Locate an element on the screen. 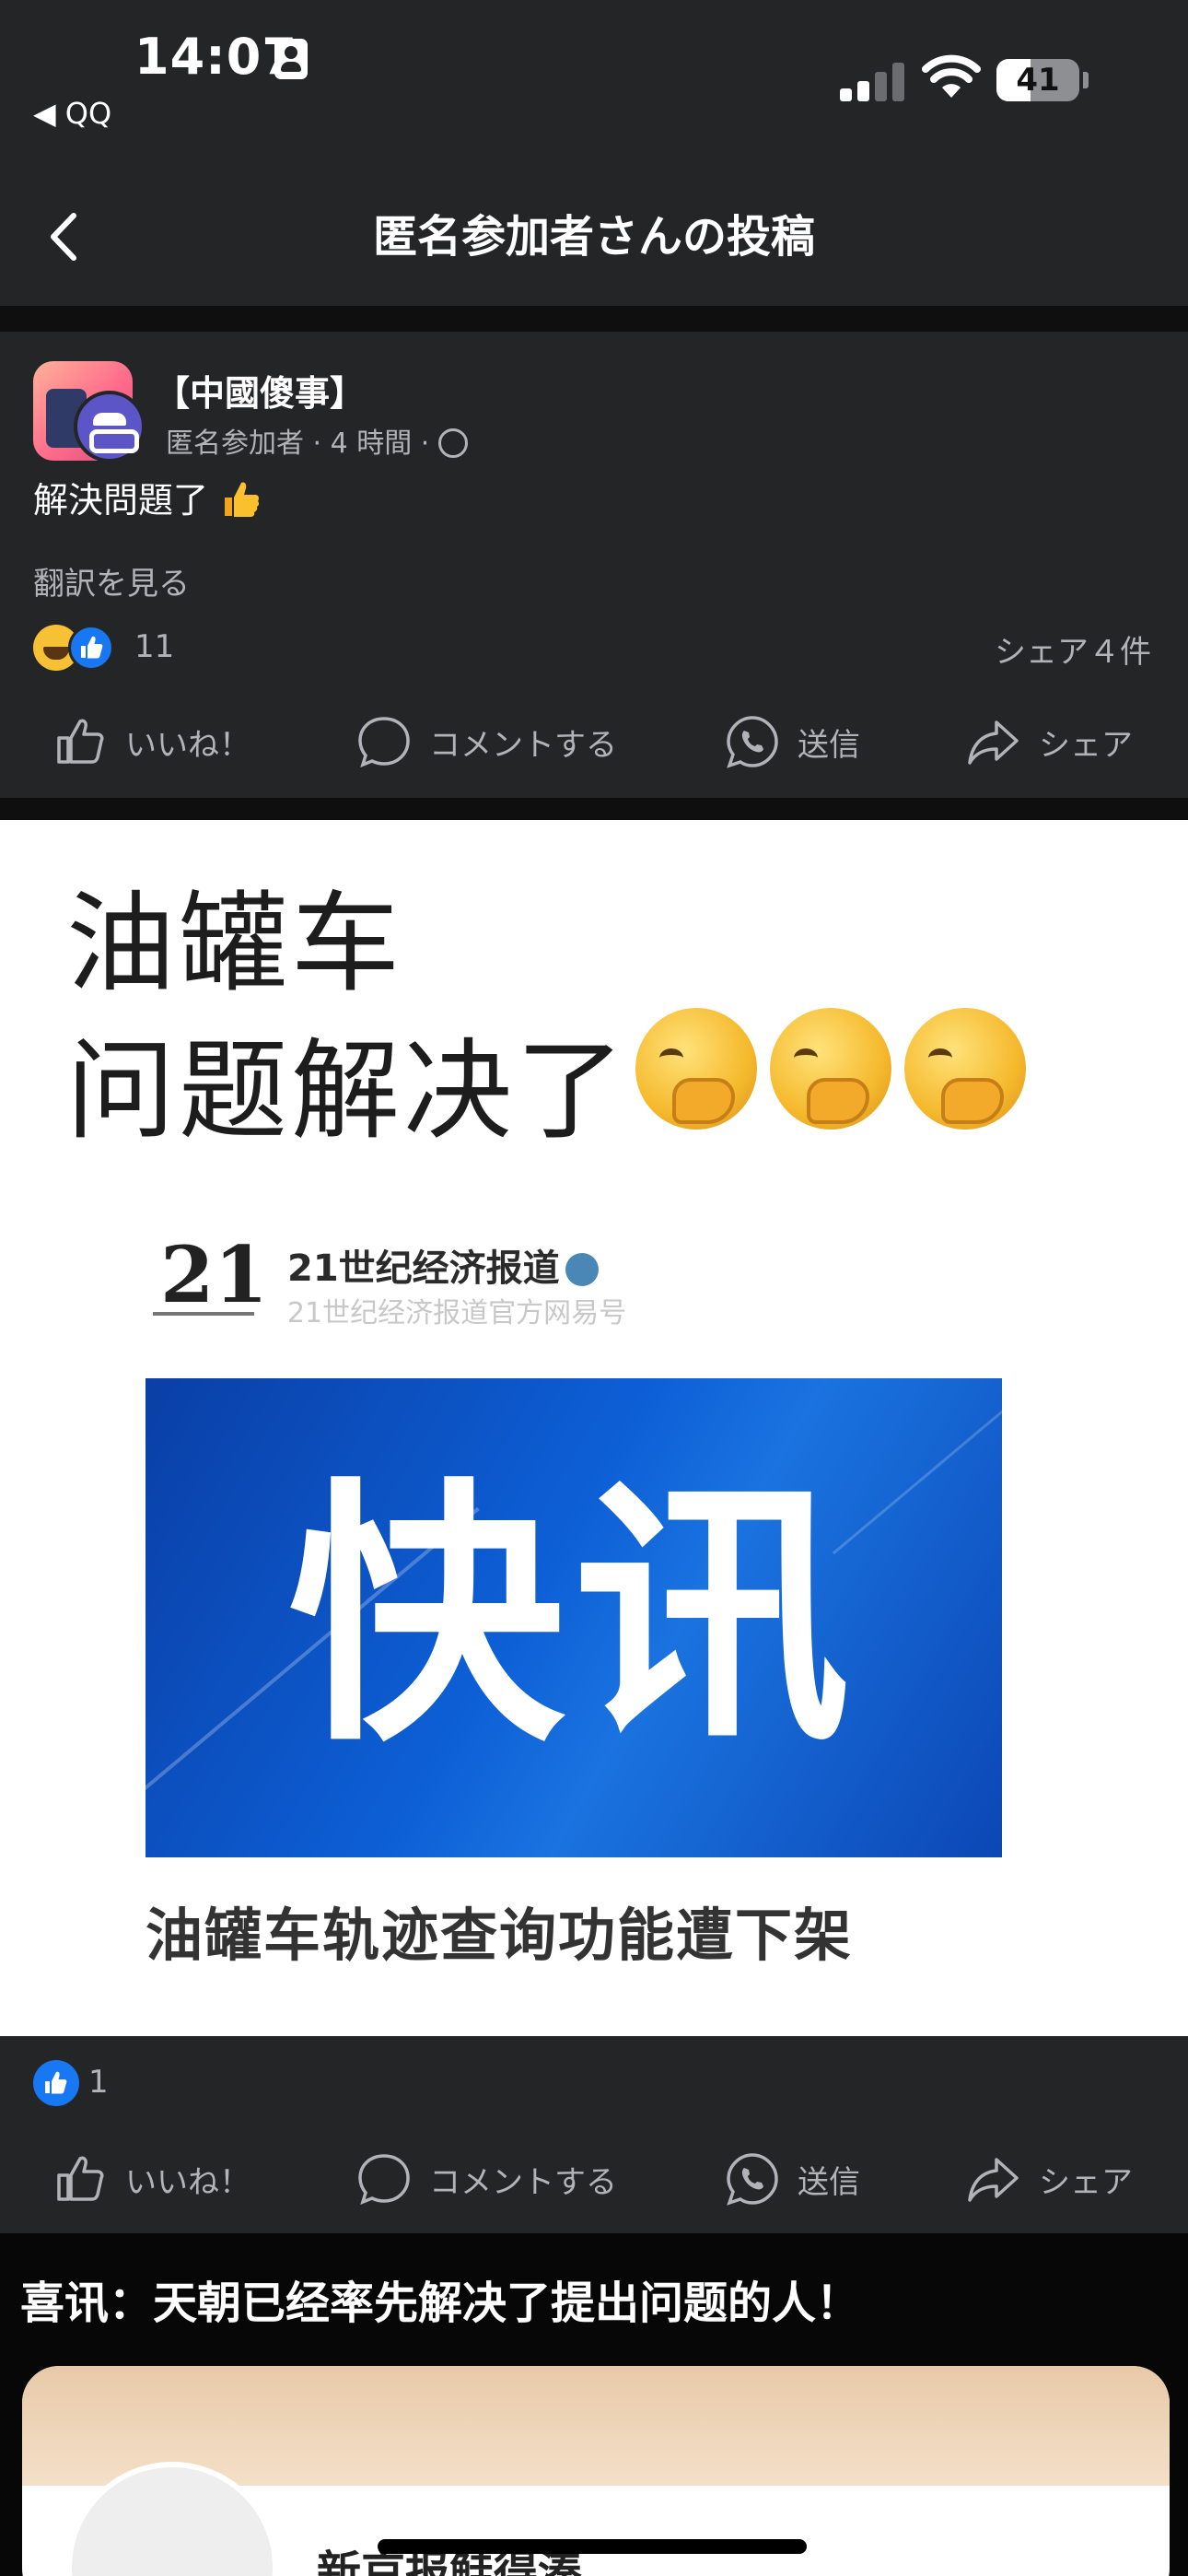 The height and width of the screenshot is (2576, 1188). status-bar: 14:07 ◀ QQ 41 is located at coordinates (594, 87).